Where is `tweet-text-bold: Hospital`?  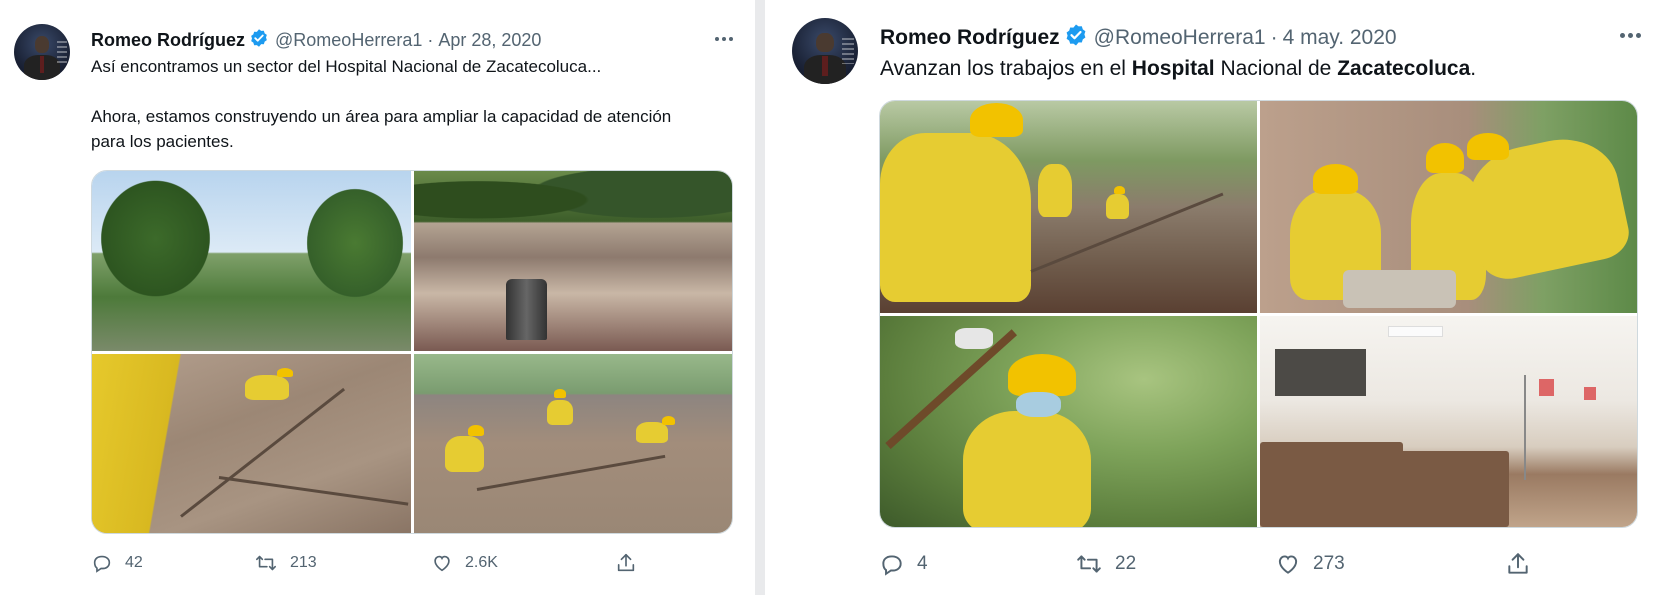 tweet-text-bold: Hospital is located at coordinates (1173, 68).